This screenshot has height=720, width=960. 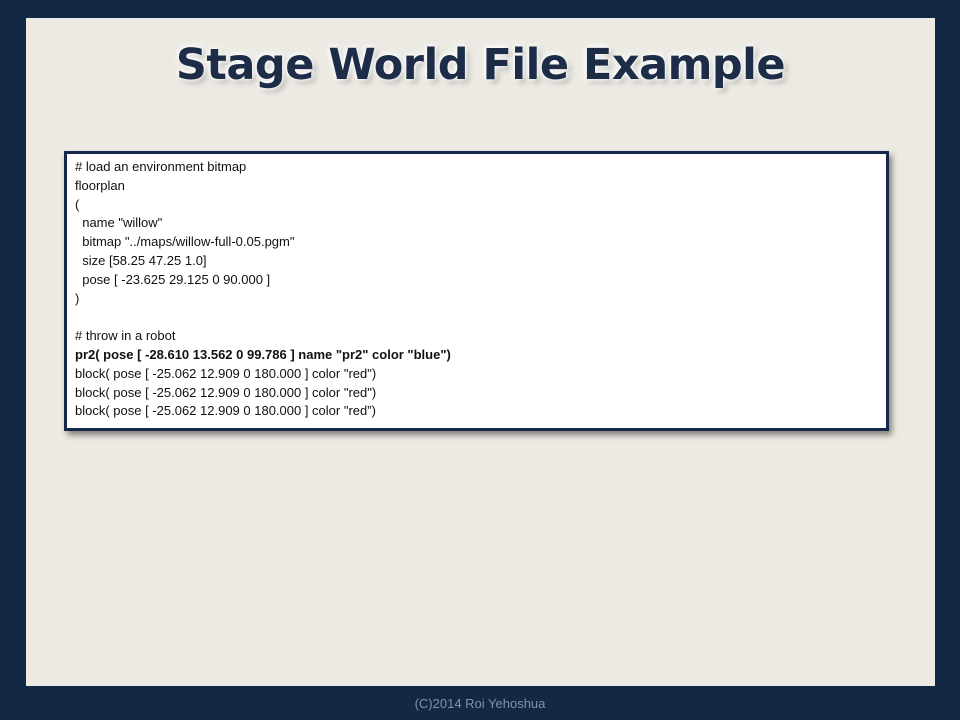 What do you see at coordinates (141, 260) in the screenshot?
I see `code-line-size: size [58.25 47.25 1.0]` at bounding box center [141, 260].